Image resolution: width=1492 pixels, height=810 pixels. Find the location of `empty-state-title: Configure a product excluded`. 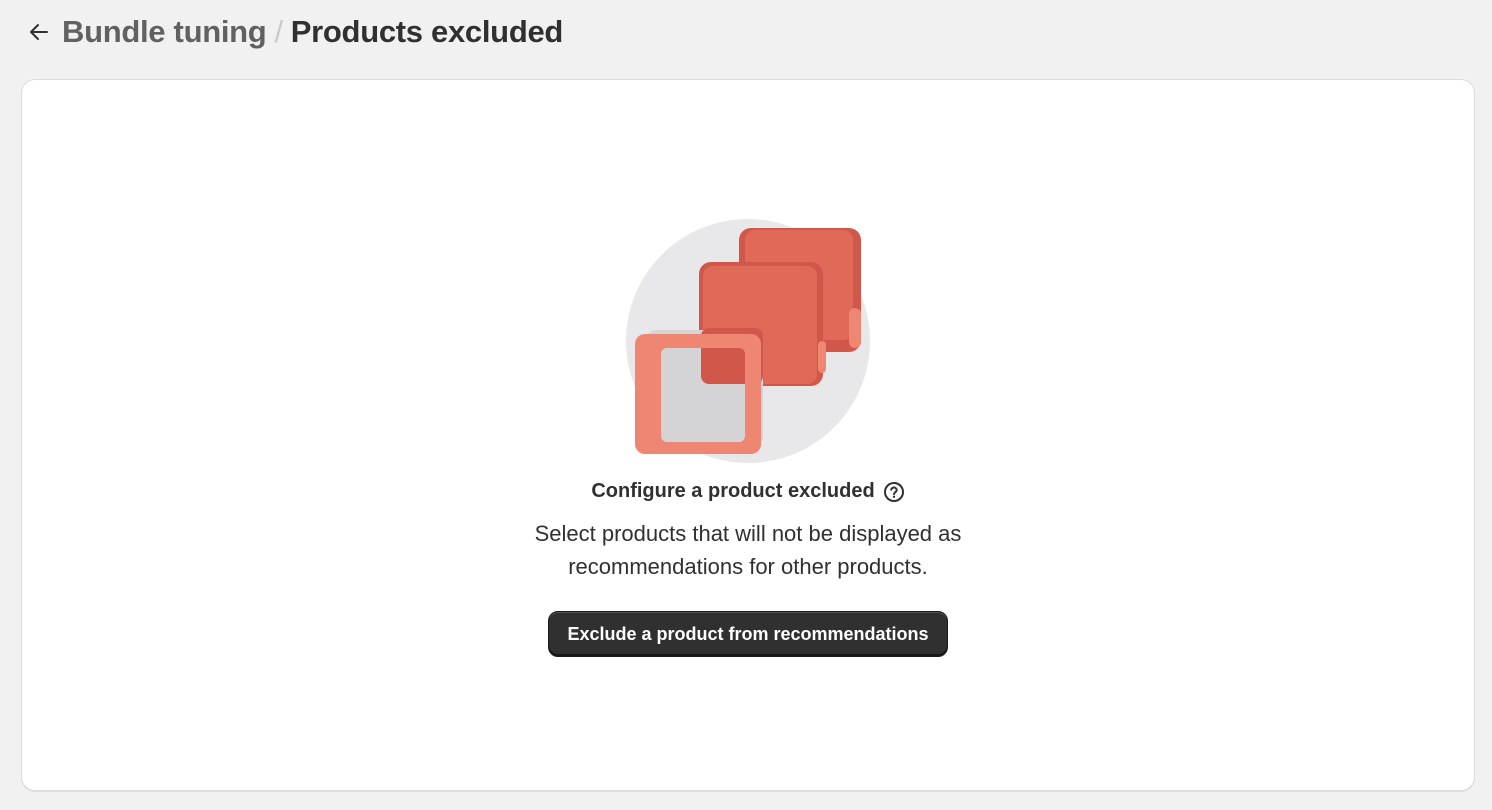

empty-state-title: Configure a product excluded is located at coordinates (733, 491).